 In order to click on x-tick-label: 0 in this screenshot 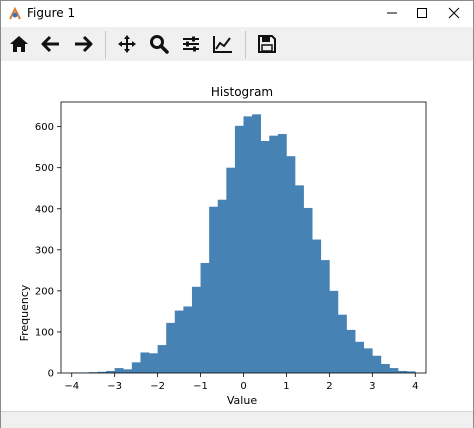, I will do `click(243, 386)`.